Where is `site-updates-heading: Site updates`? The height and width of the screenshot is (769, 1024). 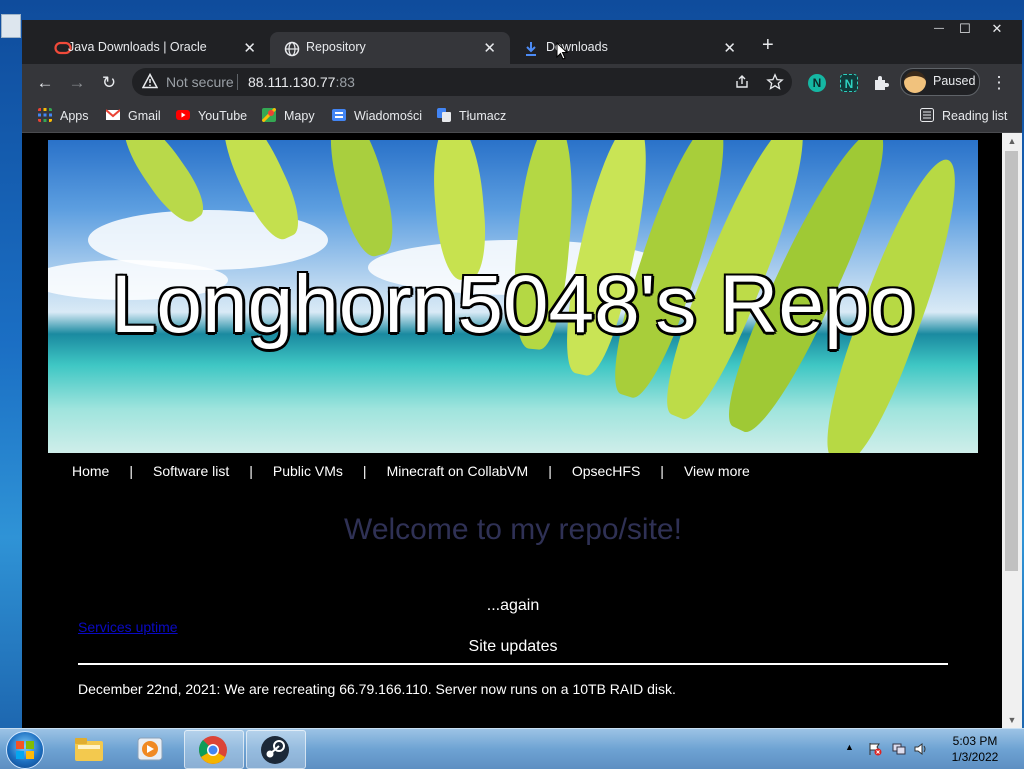 site-updates-heading: Site updates is located at coordinates (513, 646).